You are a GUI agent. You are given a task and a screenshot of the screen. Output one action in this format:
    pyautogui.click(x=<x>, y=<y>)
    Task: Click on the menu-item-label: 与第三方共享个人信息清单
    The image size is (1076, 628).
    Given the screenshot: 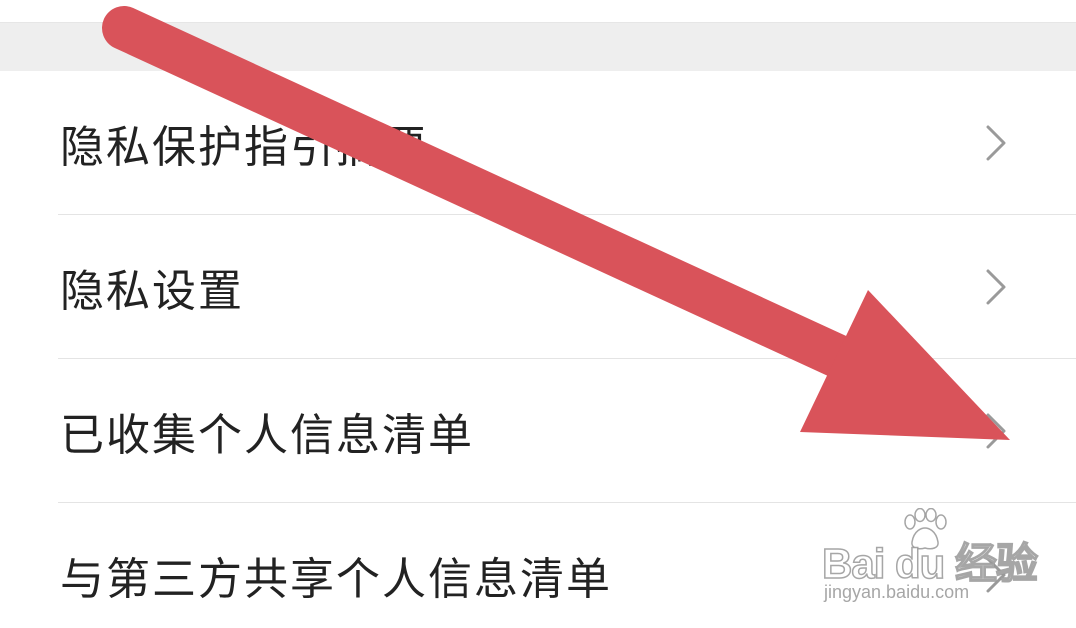 What is the action you would take?
    pyautogui.click(x=336, y=579)
    